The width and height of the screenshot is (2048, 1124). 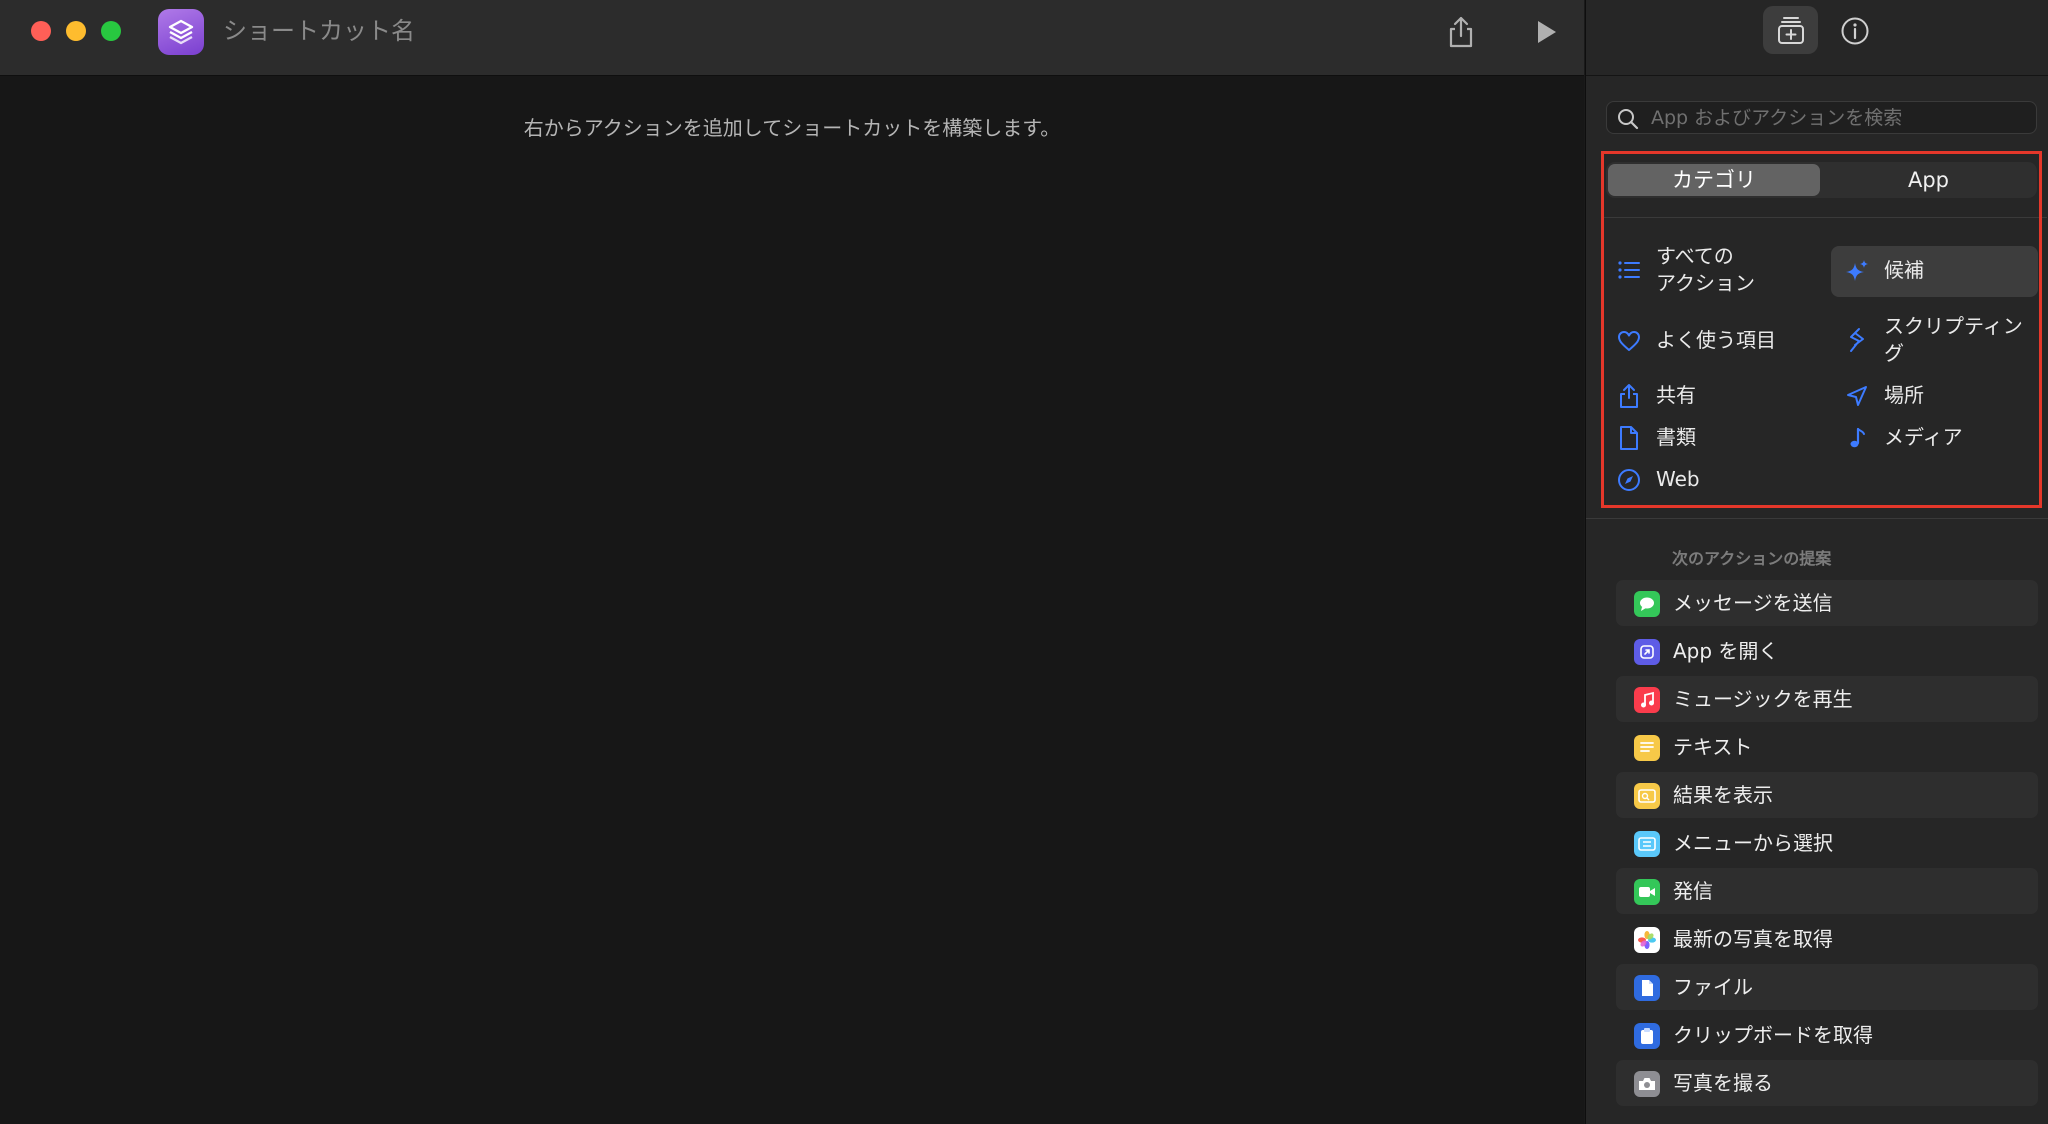 I want to click on run-button, so click(x=1546, y=32).